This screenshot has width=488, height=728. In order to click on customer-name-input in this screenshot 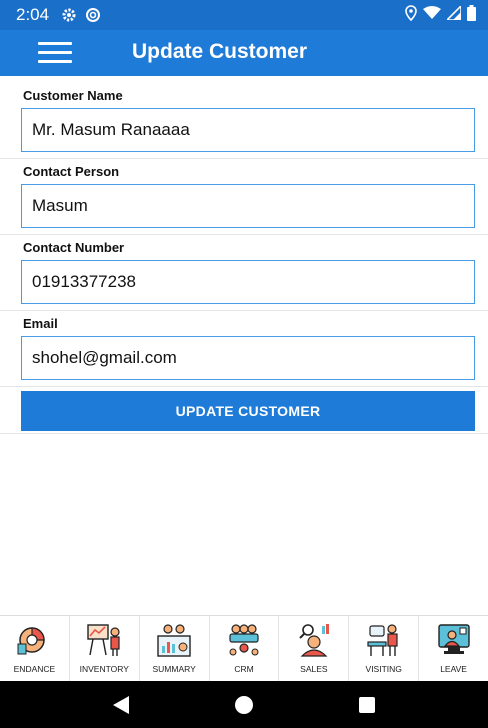, I will do `click(248, 130)`.